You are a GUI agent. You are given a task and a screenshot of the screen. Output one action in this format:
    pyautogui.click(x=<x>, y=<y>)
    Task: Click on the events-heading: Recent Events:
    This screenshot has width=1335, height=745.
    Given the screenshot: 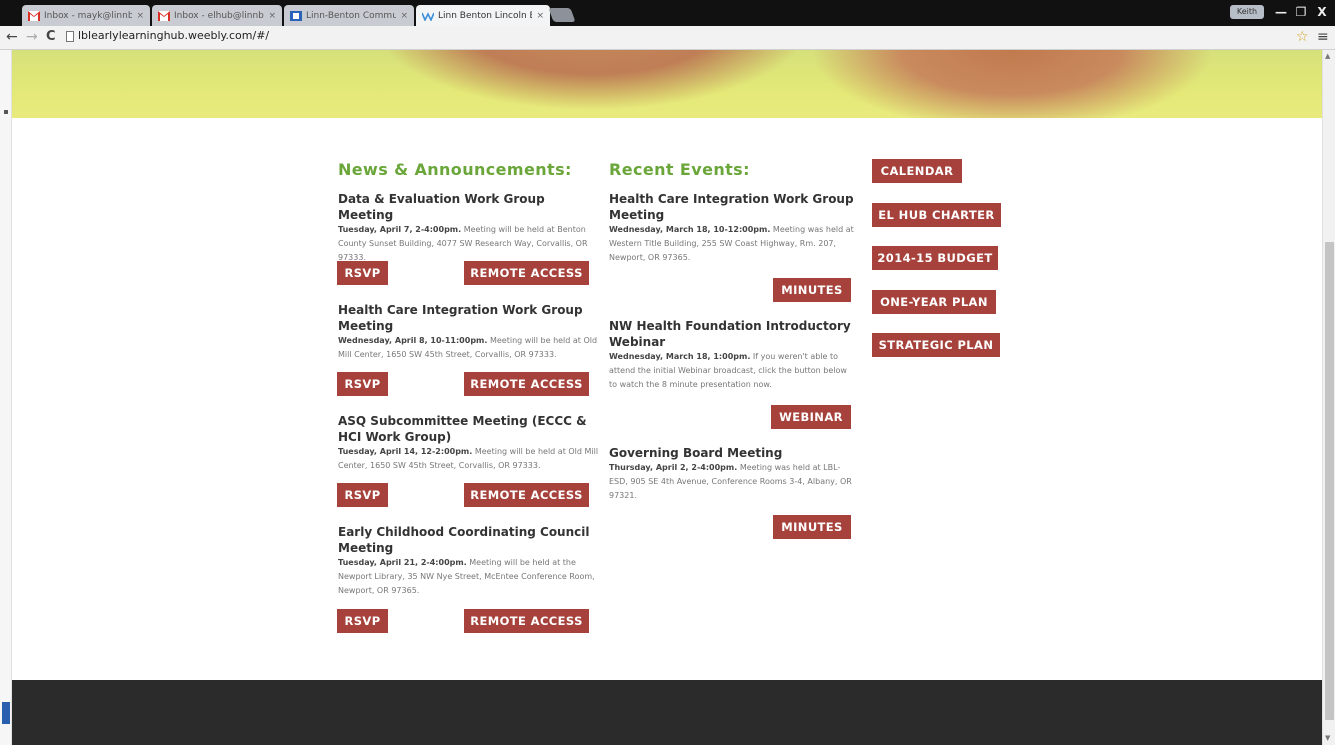 What is the action you would take?
    pyautogui.click(x=679, y=169)
    